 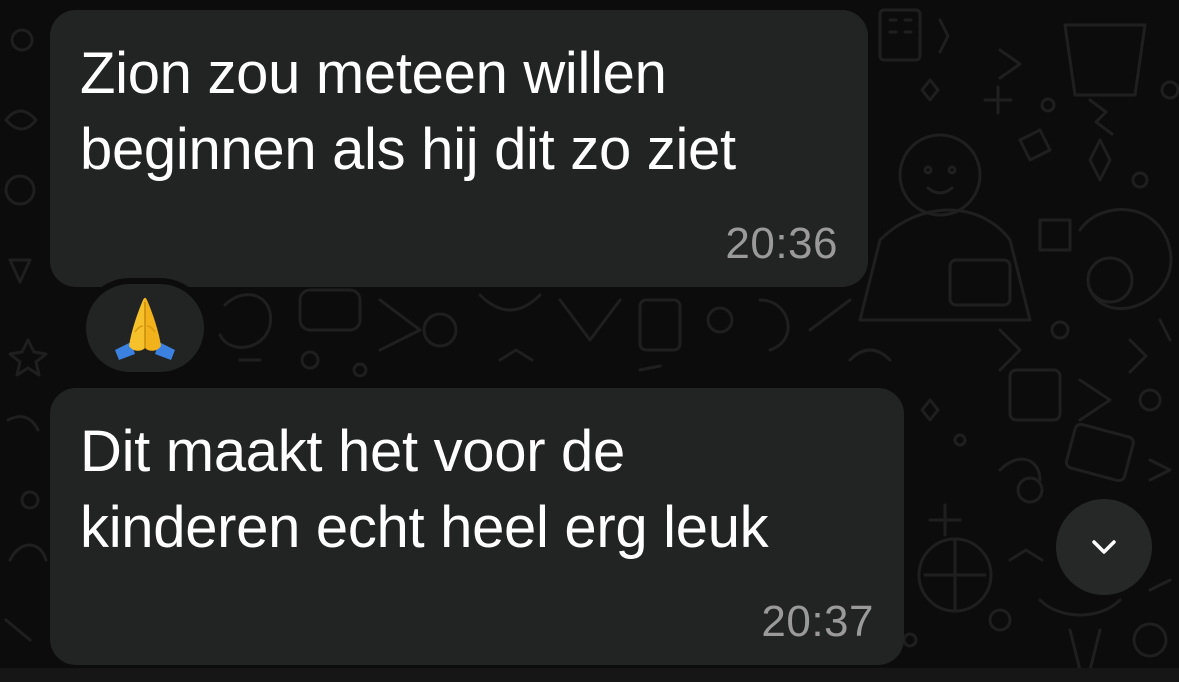 I want to click on message-timestamp: 20:37, so click(x=817, y=621).